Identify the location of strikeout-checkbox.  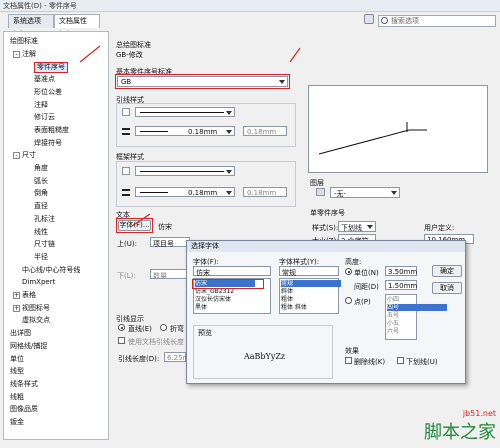
(348, 360).